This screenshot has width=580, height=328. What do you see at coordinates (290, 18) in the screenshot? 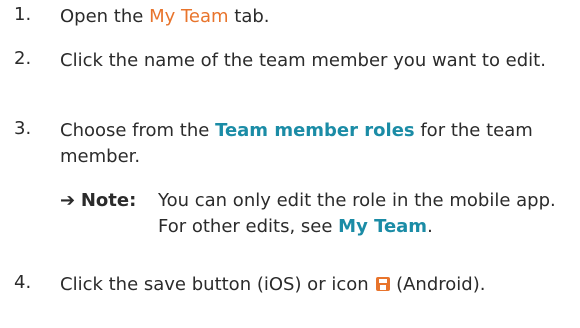
I see `step-1: 1. Open the My Team tab.` at bounding box center [290, 18].